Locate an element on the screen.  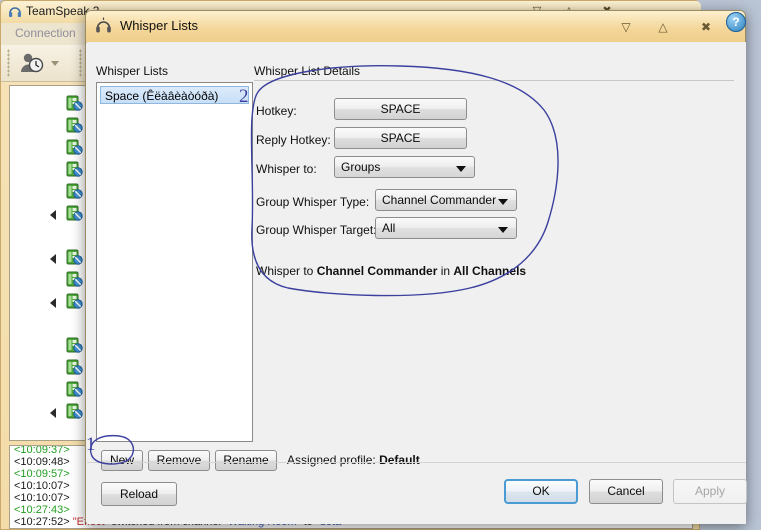
menu-item-connection: Connection is located at coordinates (45, 33).